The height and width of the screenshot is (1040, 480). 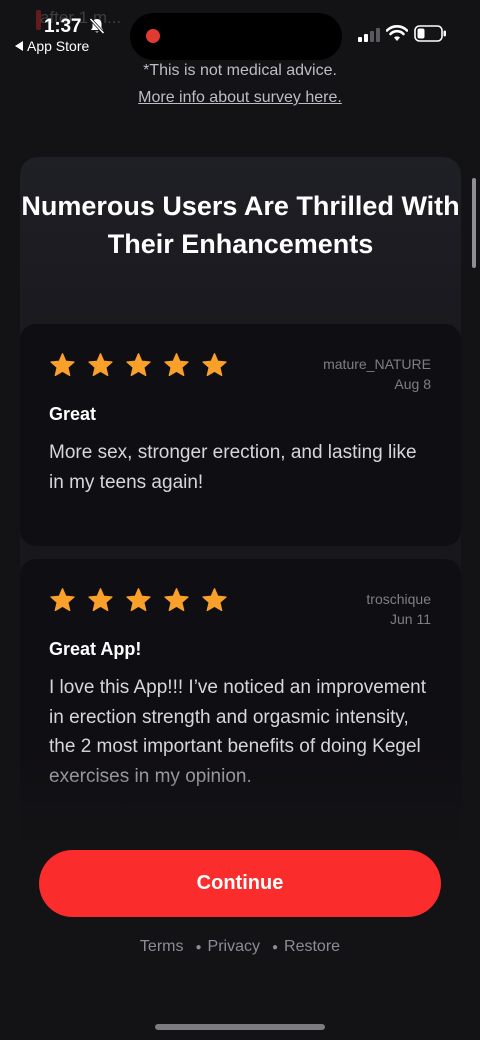 I want to click on review-title: Great, so click(x=73, y=414).